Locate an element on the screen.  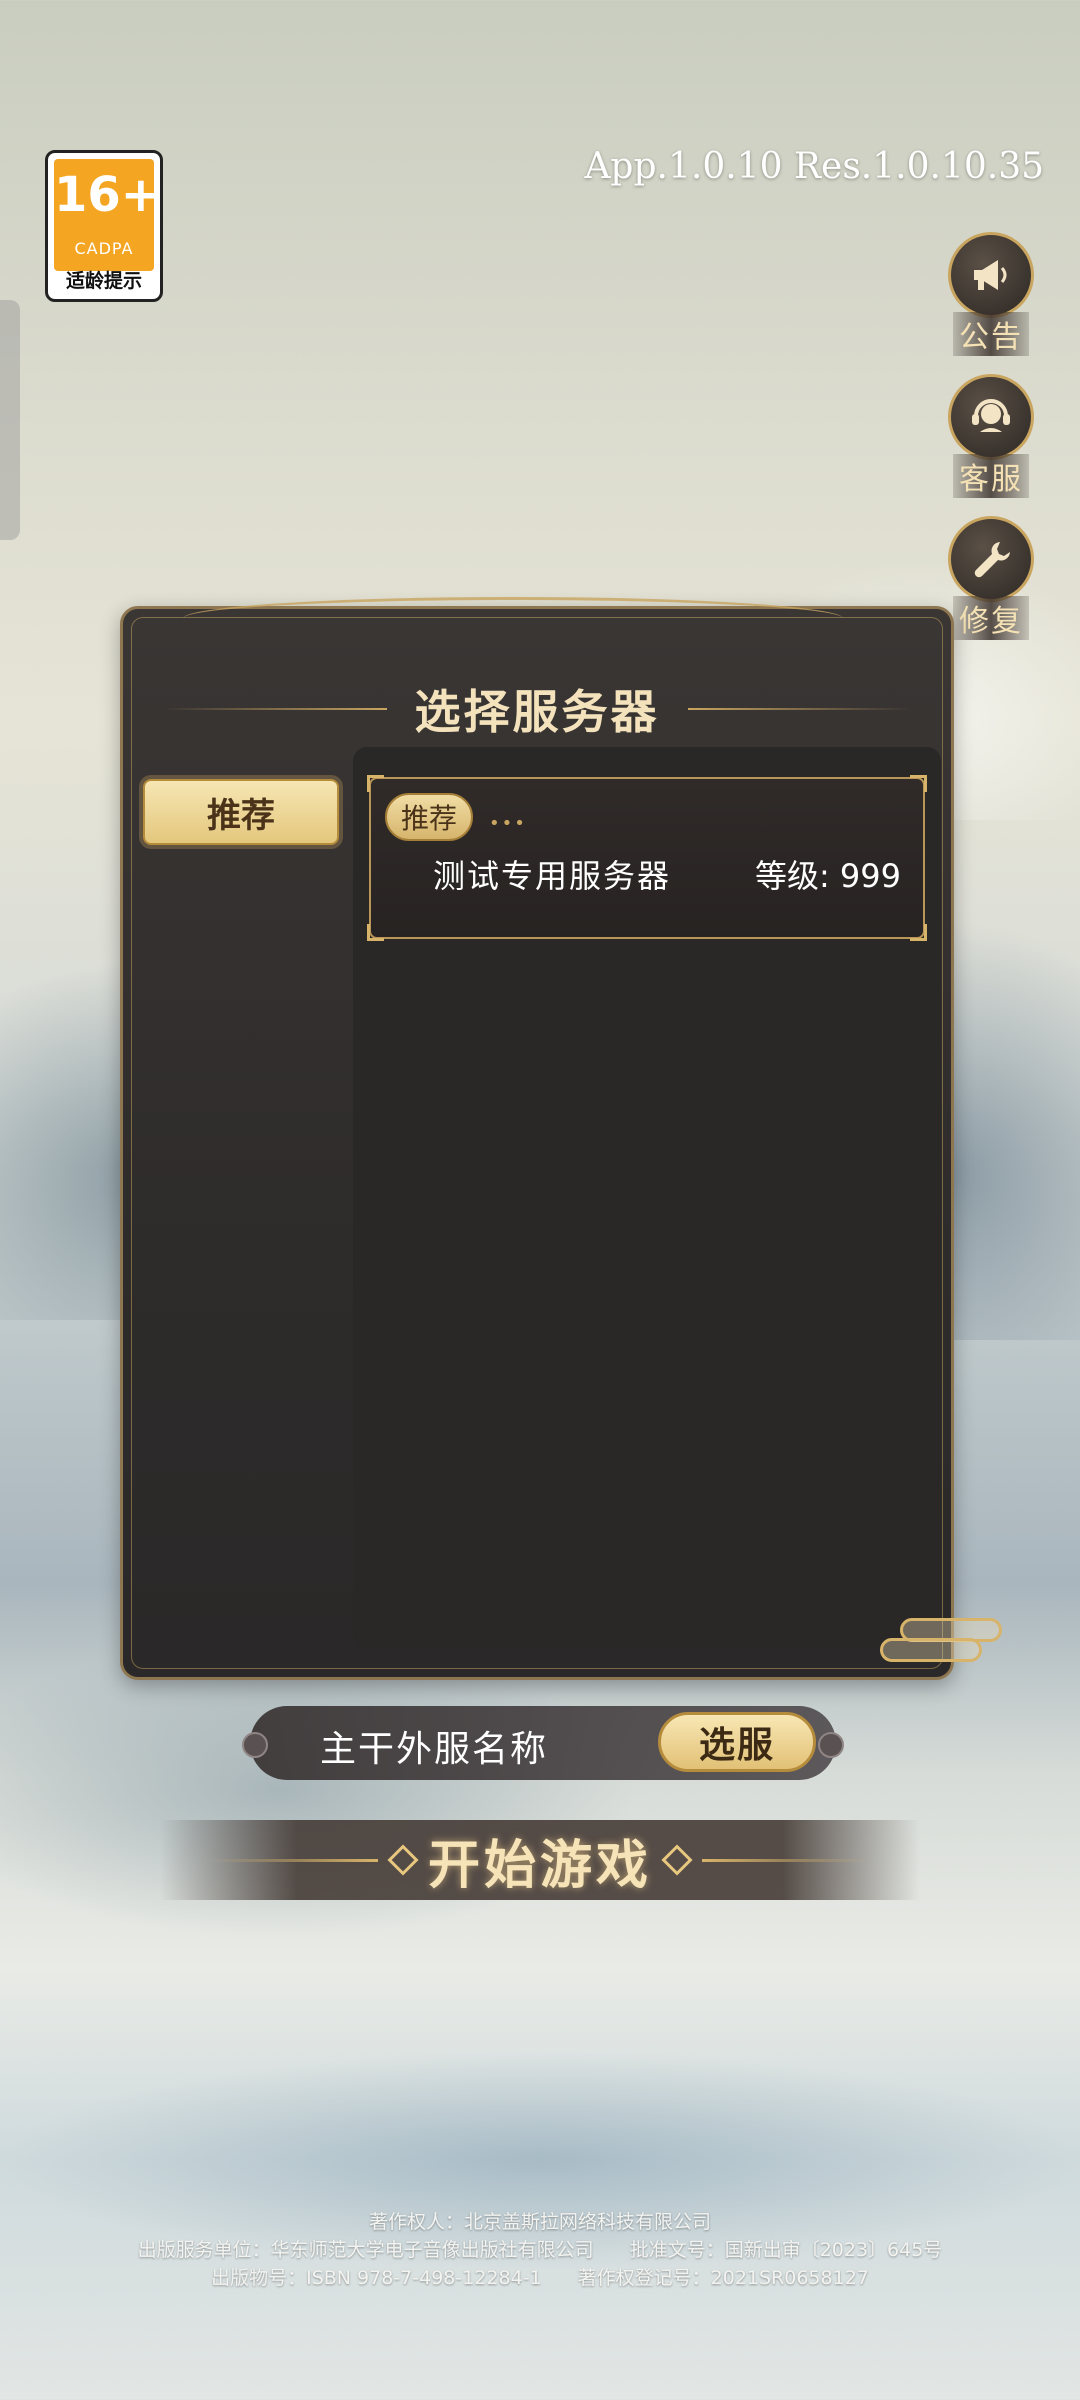
scroll-ornament is located at coordinates (941, 1646).